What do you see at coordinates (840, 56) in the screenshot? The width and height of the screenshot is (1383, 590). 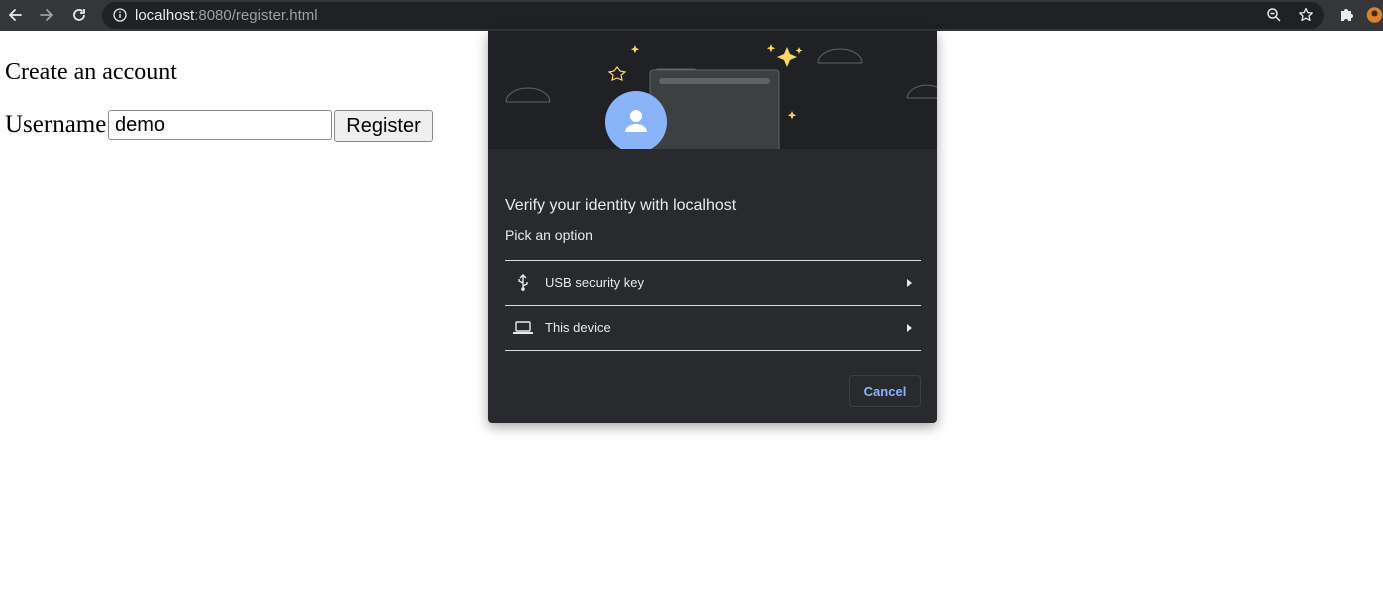 I see `cloud-top-right-icon` at bounding box center [840, 56].